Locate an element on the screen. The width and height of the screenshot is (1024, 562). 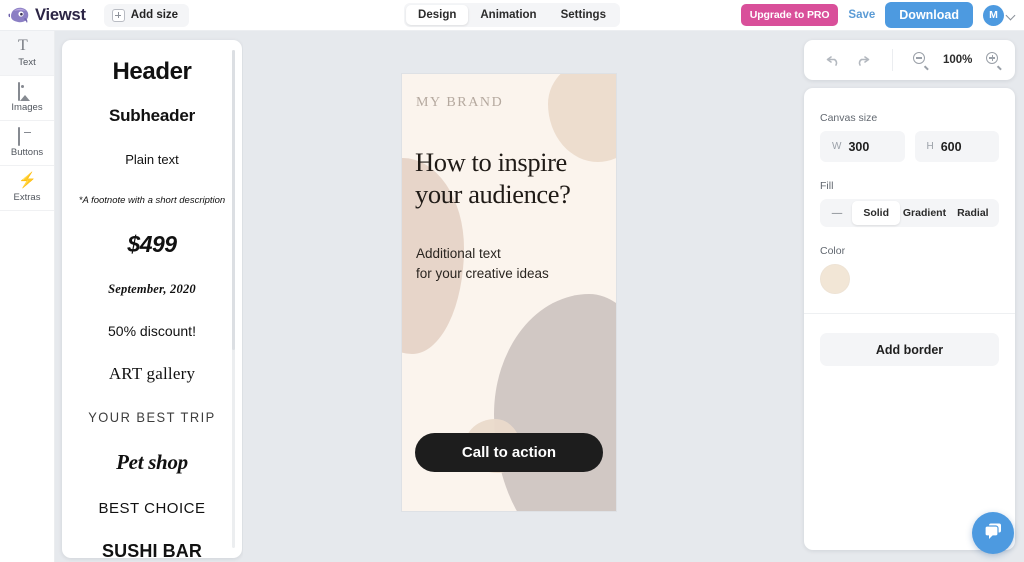
canvas-sub-line2: for your creative ideas is located at coordinates (482, 273).